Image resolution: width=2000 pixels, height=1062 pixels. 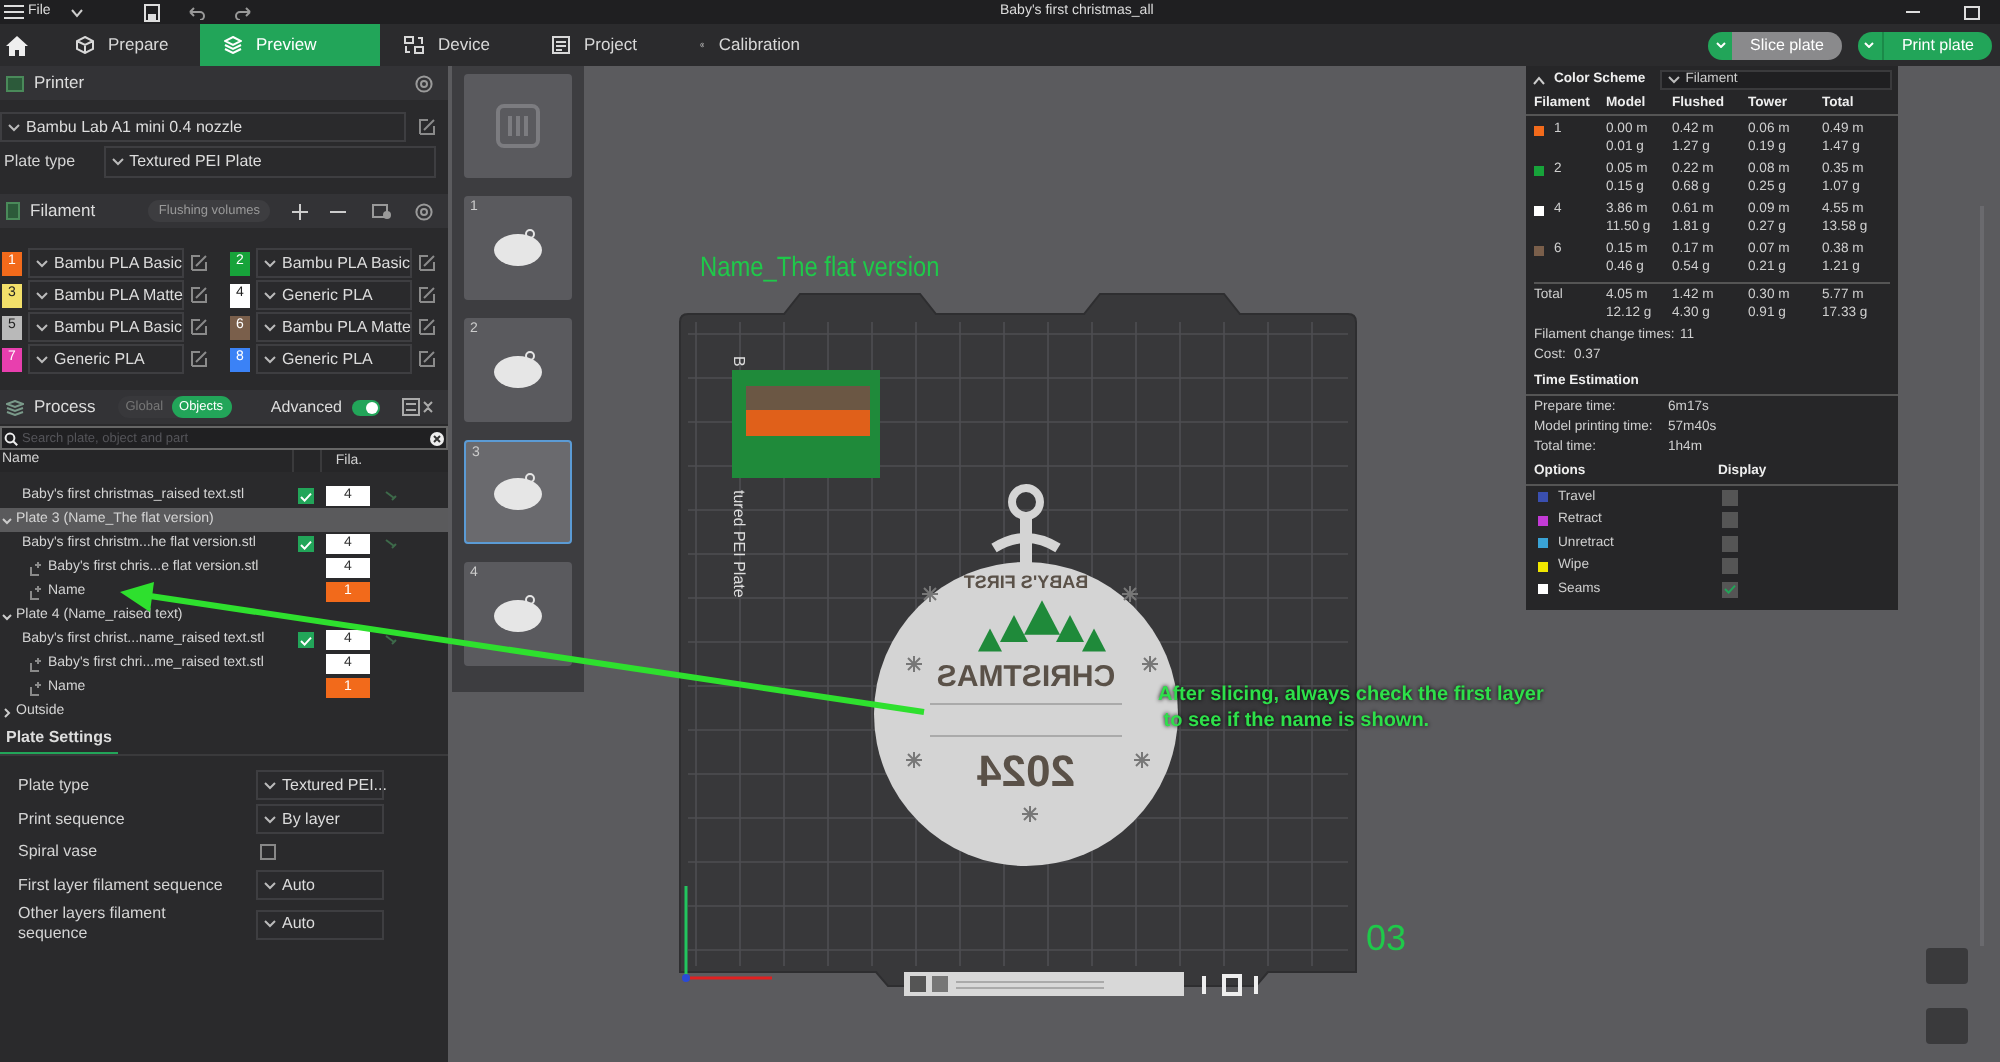 What do you see at coordinates (750, 45) in the screenshot?
I see `tab: Calibration` at bounding box center [750, 45].